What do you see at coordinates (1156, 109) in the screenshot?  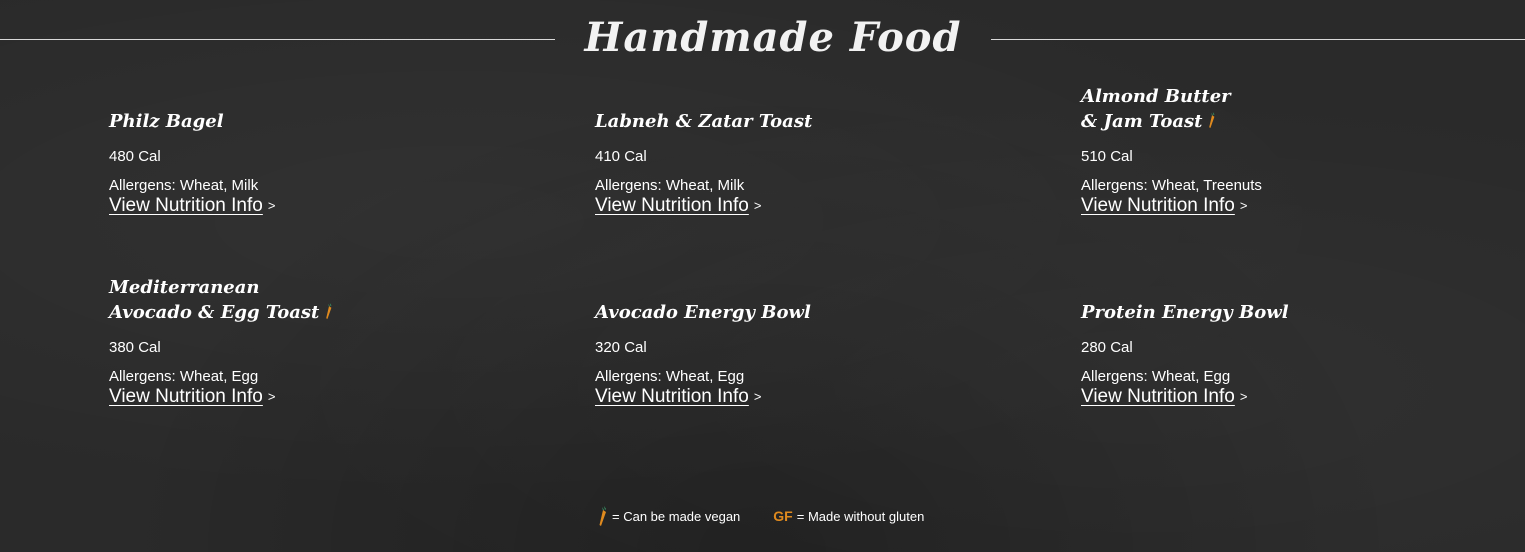 I see `item-name: Almond Butter & Jam Toast` at bounding box center [1156, 109].